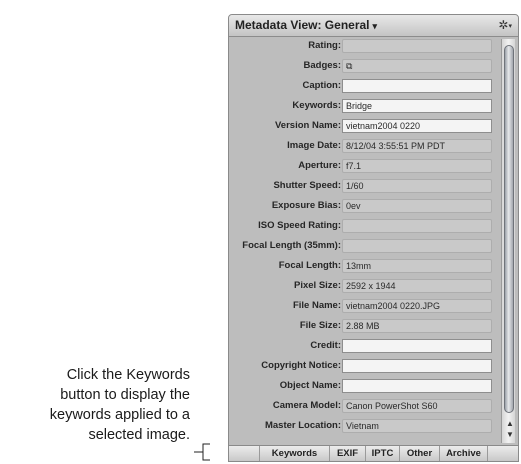  I want to click on field-value: Bridge, so click(417, 106).